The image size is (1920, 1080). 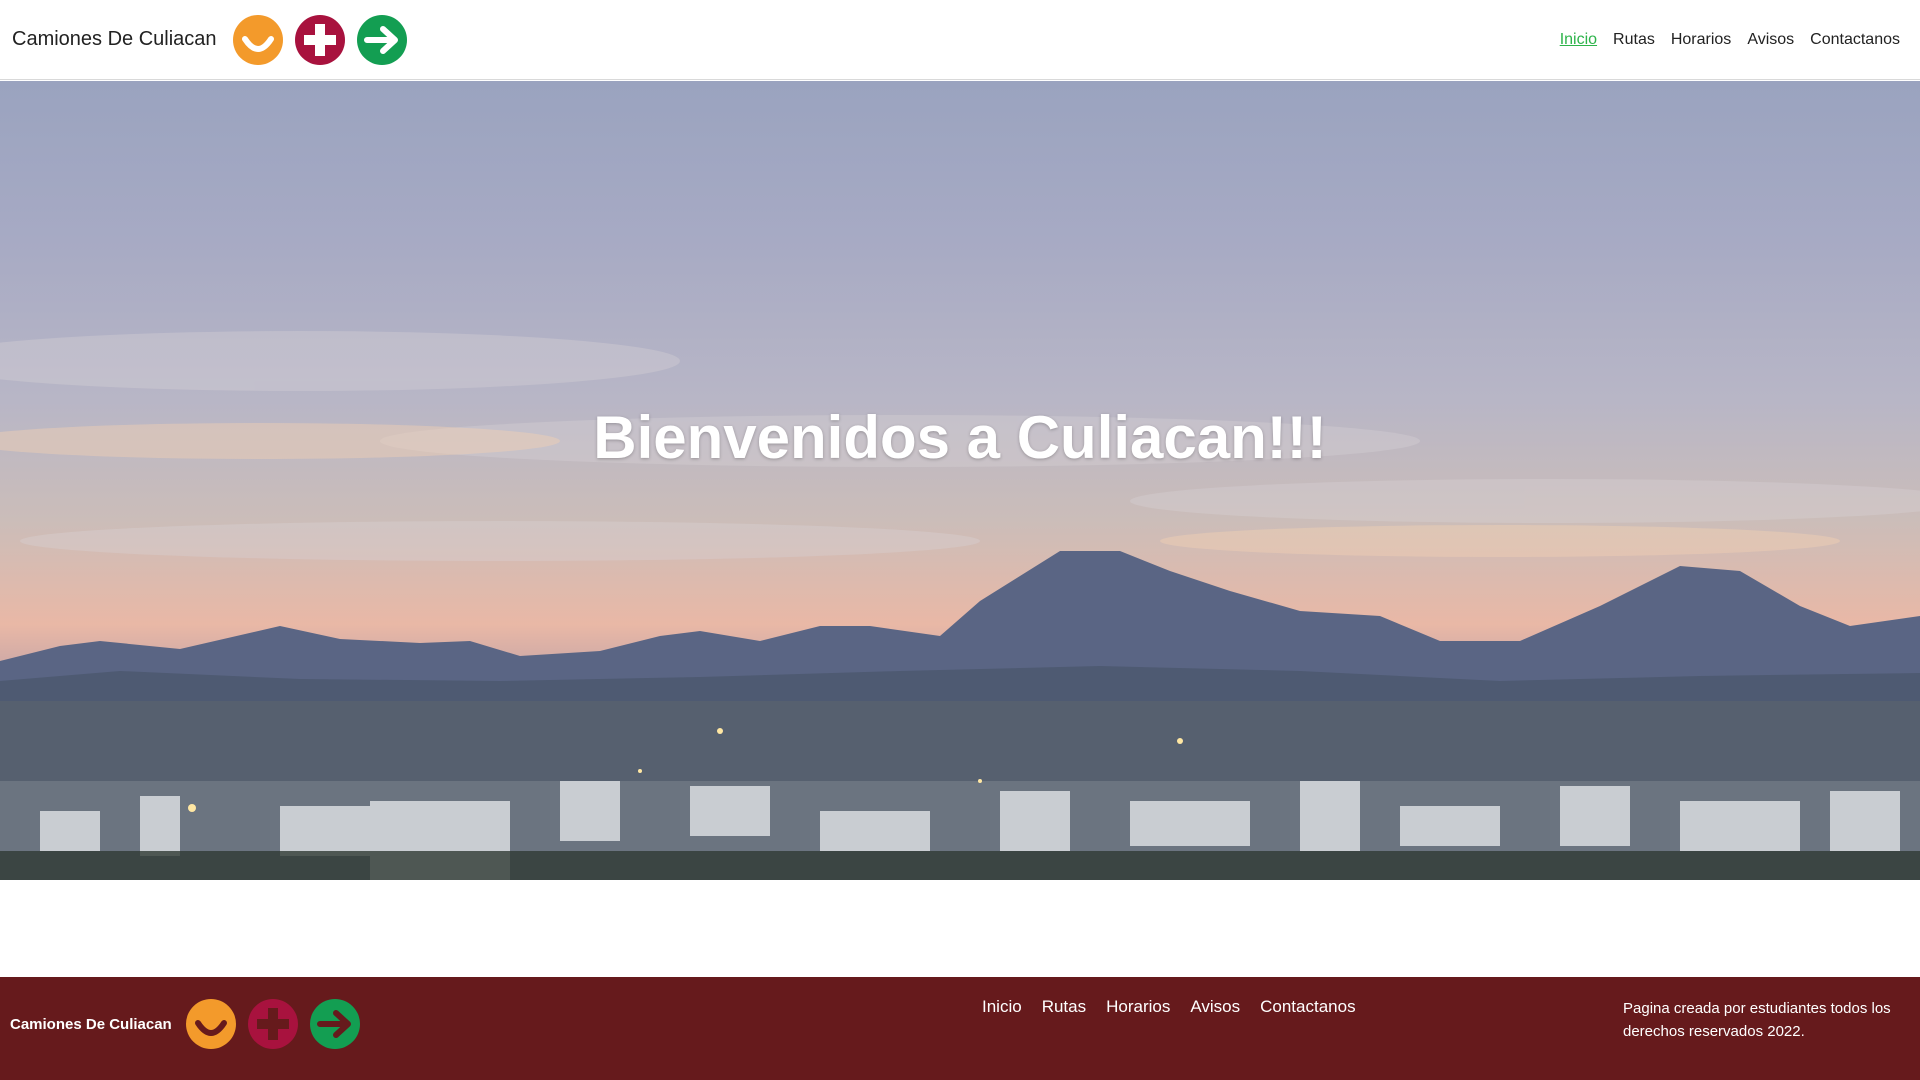 I want to click on main-nav: Inicio Rutas Horarios Avisos Contactanos, so click(x=1730, y=40).